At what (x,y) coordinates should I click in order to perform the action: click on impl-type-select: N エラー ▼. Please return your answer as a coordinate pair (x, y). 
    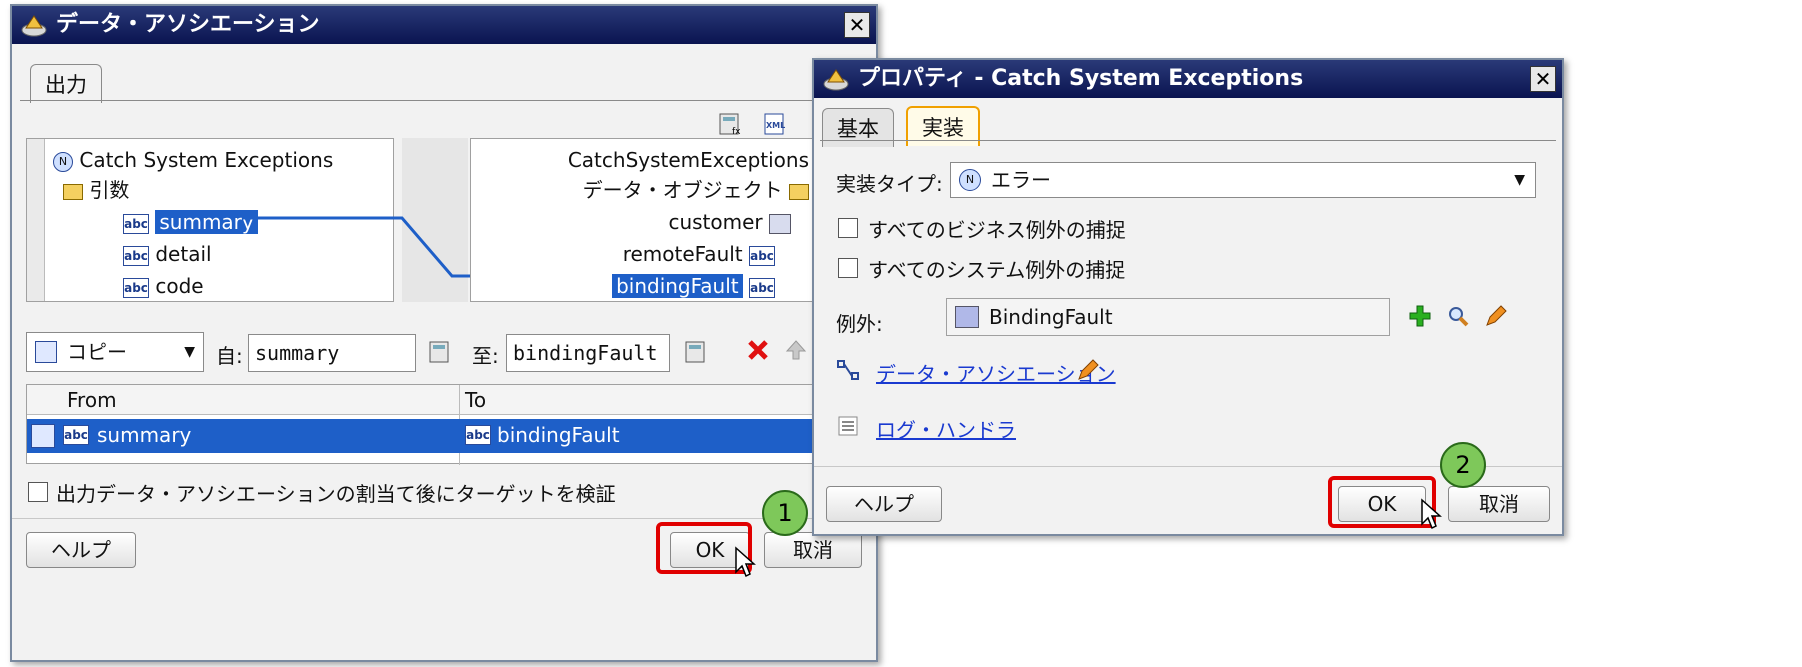
    Looking at the image, I should click on (1243, 180).